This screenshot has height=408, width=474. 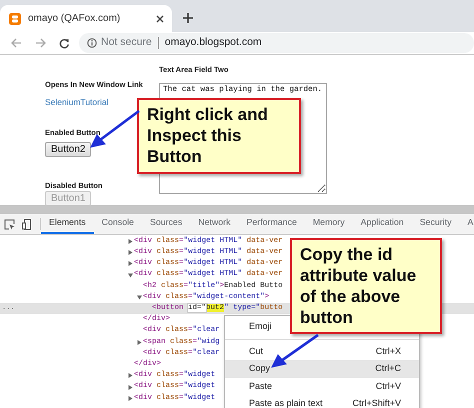 I want to click on url-text: omayo.blogspot.com, so click(x=213, y=42).